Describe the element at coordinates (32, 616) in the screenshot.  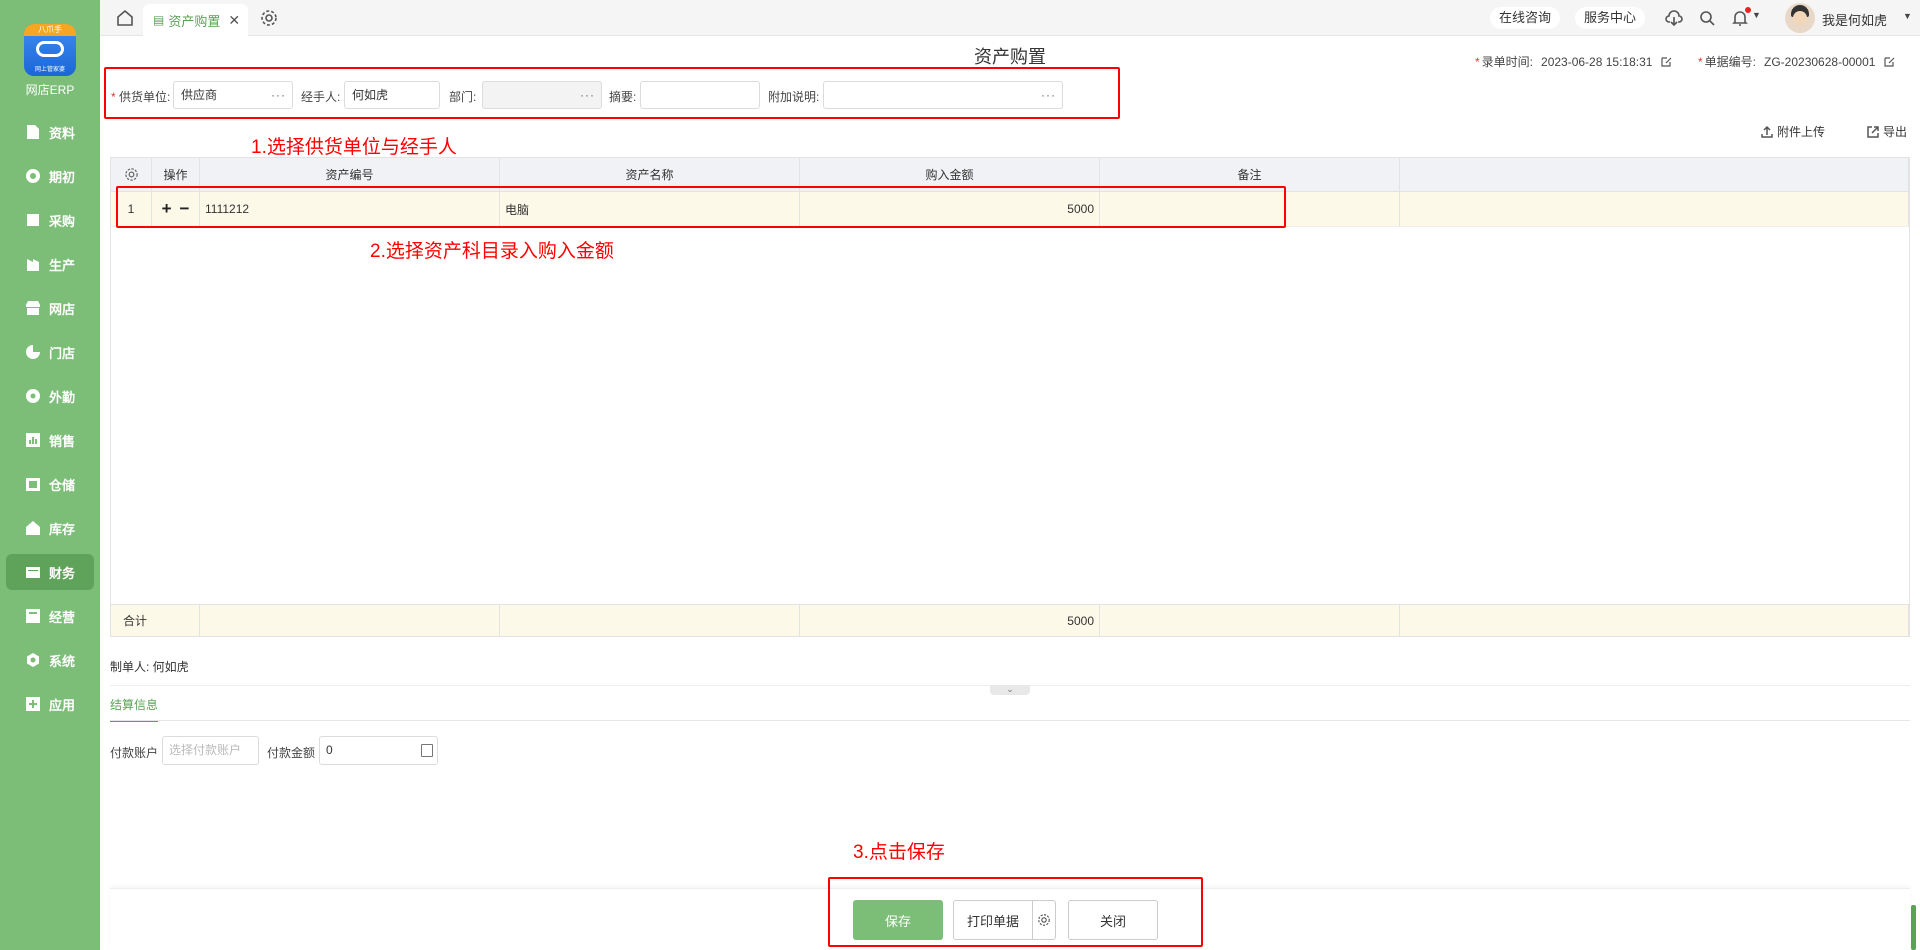
I see `business-icon` at that location.